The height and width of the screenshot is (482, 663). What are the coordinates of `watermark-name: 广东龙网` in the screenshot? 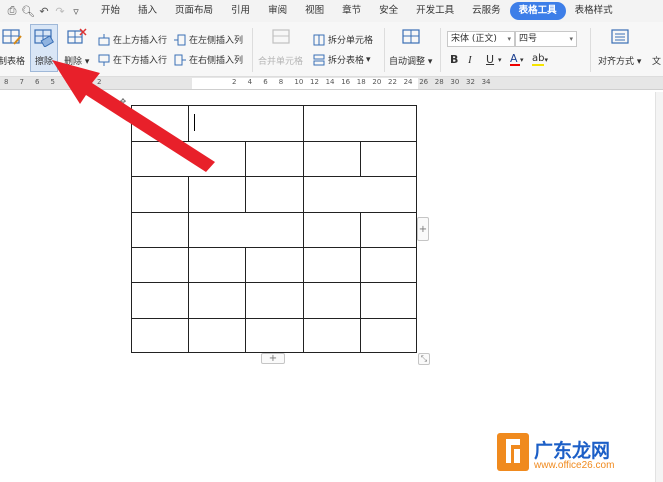 It's located at (572, 451).